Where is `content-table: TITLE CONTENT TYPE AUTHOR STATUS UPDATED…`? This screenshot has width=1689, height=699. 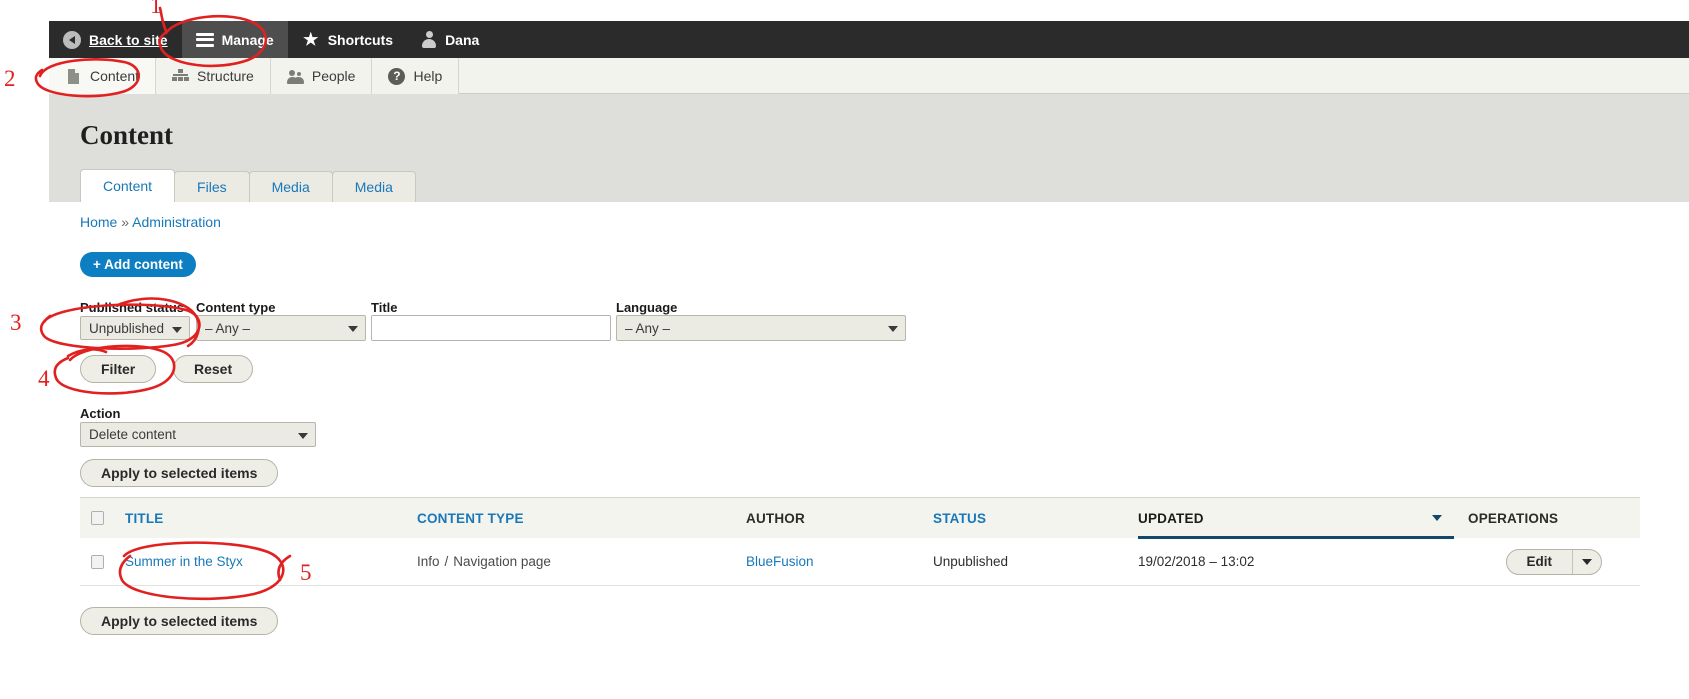
content-table: TITLE CONTENT TYPE AUTHOR STATUS UPDATED… is located at coordinates (860, 541).